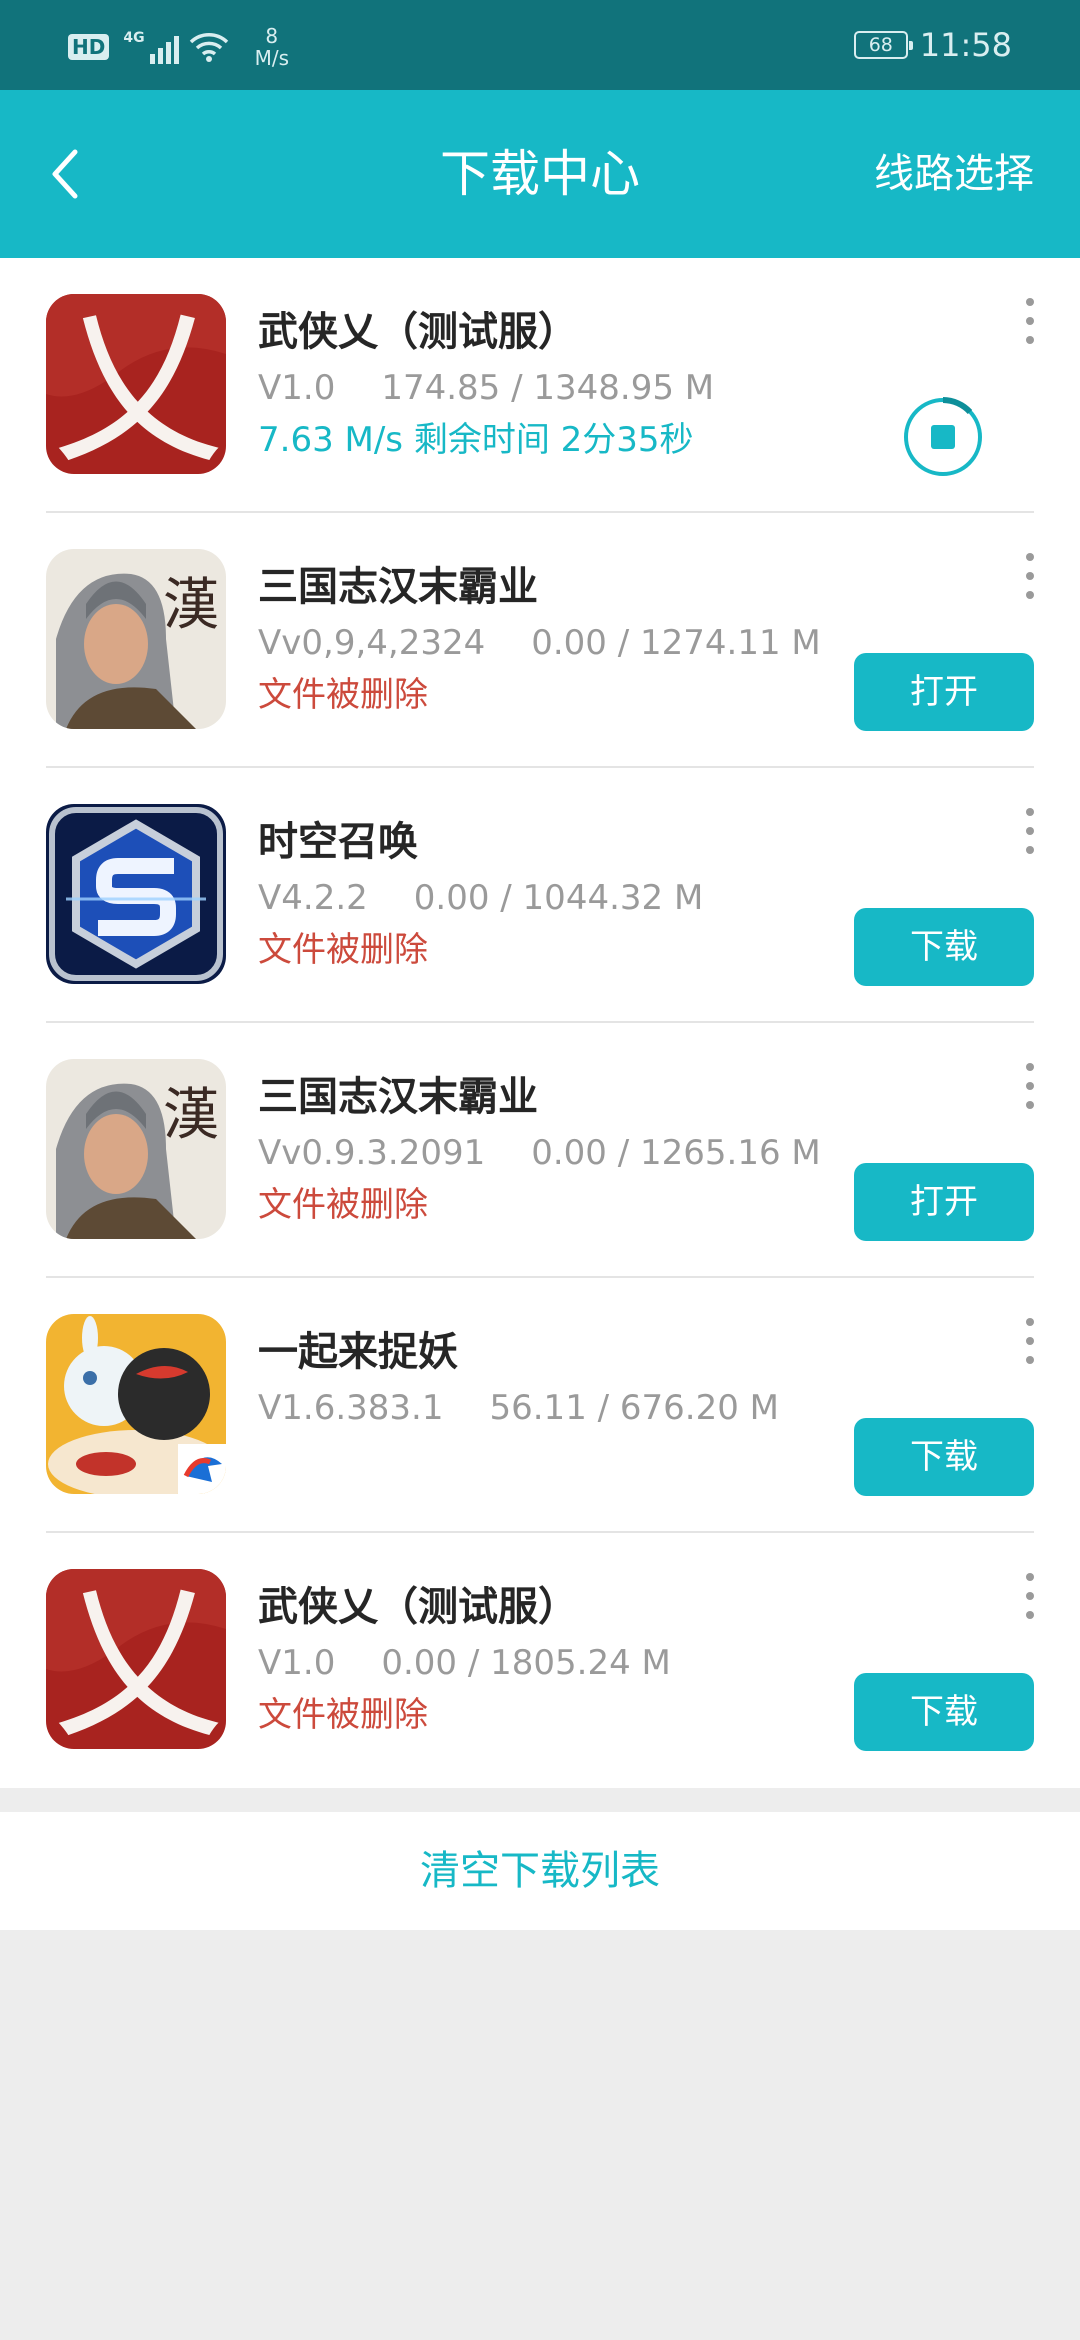 This screenshot has width=1080, height=2340. Describe the element at coordinates (338, 842) in the screenshot. I see `app-name: 时空召唤` at that location.